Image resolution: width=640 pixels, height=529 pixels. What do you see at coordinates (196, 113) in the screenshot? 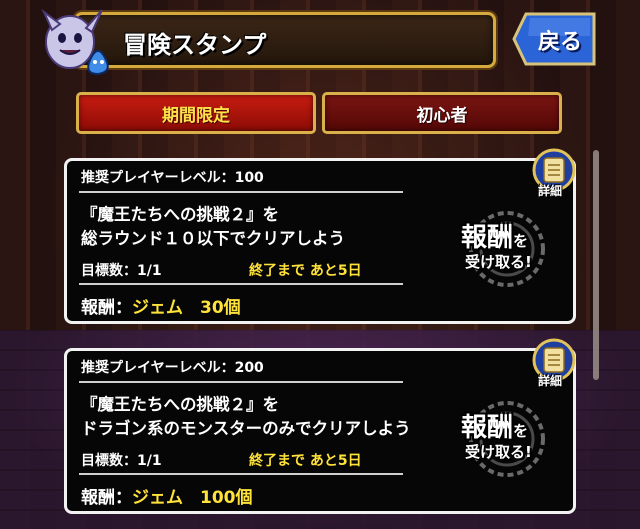
I see `tab-limited-time: 期間限定` at bounding box center [196, 113].